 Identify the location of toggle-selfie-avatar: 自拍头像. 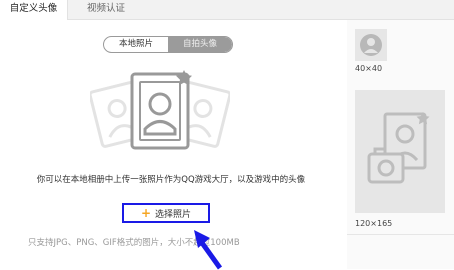
(200, 44).